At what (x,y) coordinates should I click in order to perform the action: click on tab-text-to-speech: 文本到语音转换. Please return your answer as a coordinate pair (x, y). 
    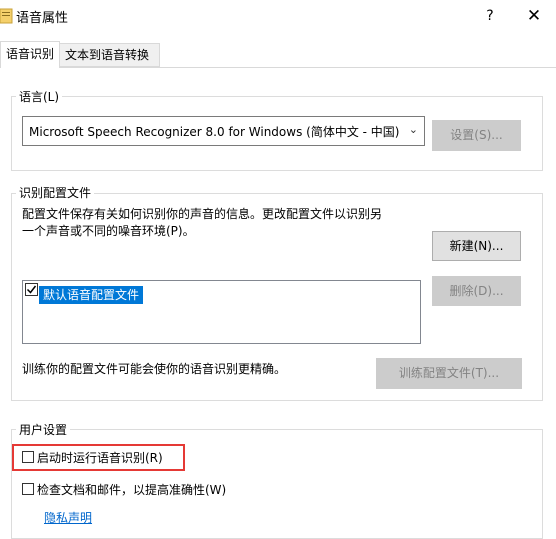
    Looking at the image, I should click on (110, 55).